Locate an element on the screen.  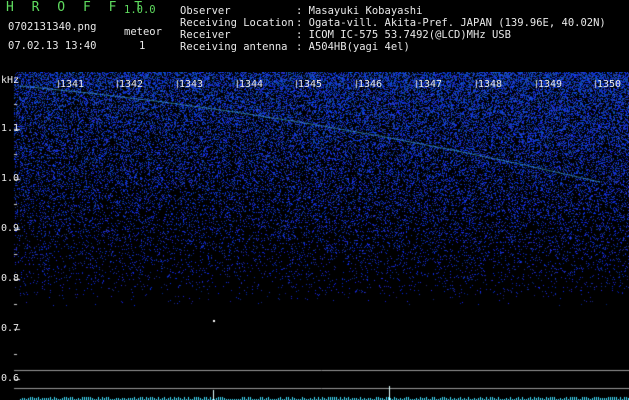
freq-tick-label: 1.1 is located at coordinates (10, 128).